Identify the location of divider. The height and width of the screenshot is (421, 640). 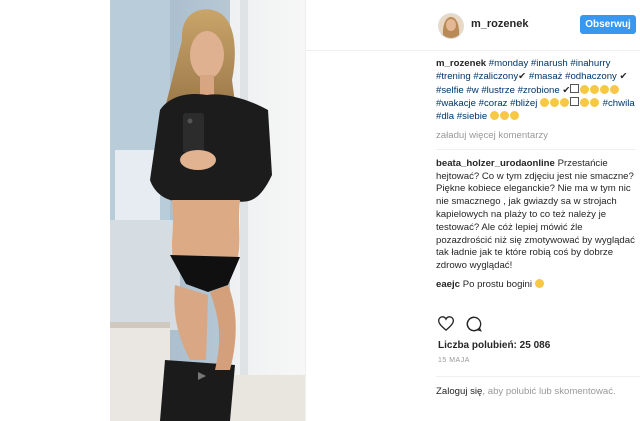
(536, 149).